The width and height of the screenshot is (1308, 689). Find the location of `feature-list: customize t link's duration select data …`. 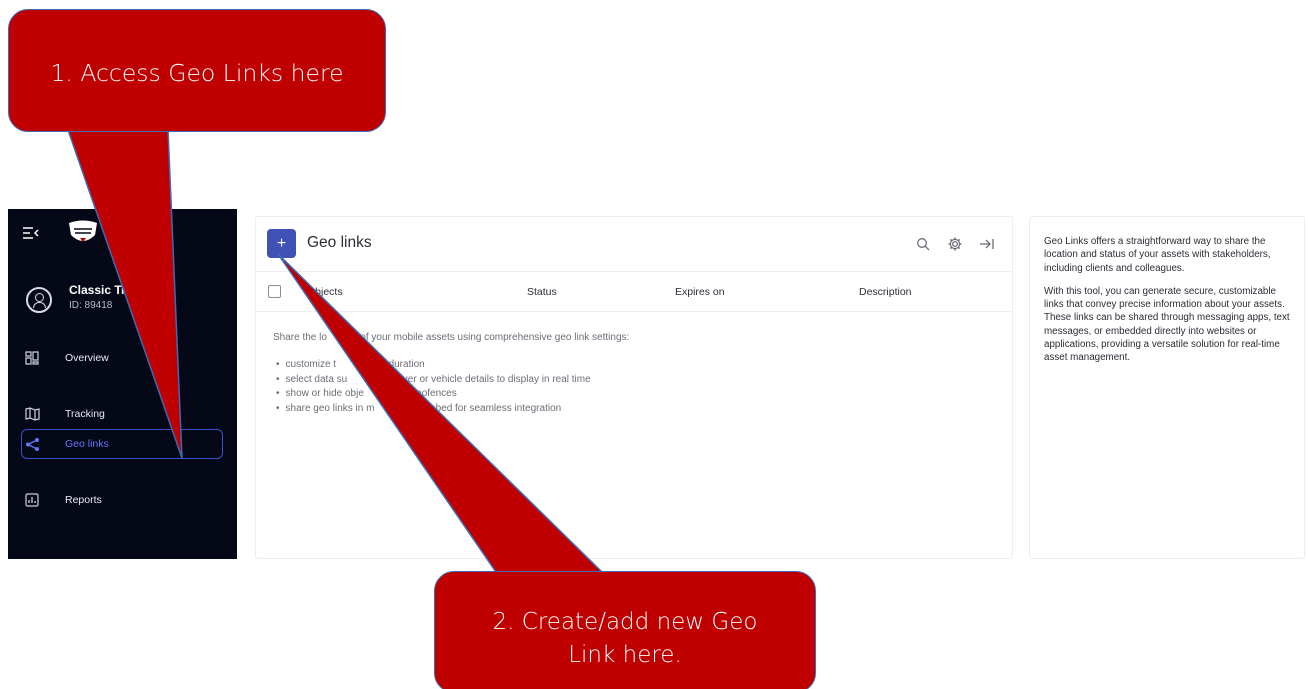

feature-list: customize t link's duration select data … is located at coordinates (433, 387).